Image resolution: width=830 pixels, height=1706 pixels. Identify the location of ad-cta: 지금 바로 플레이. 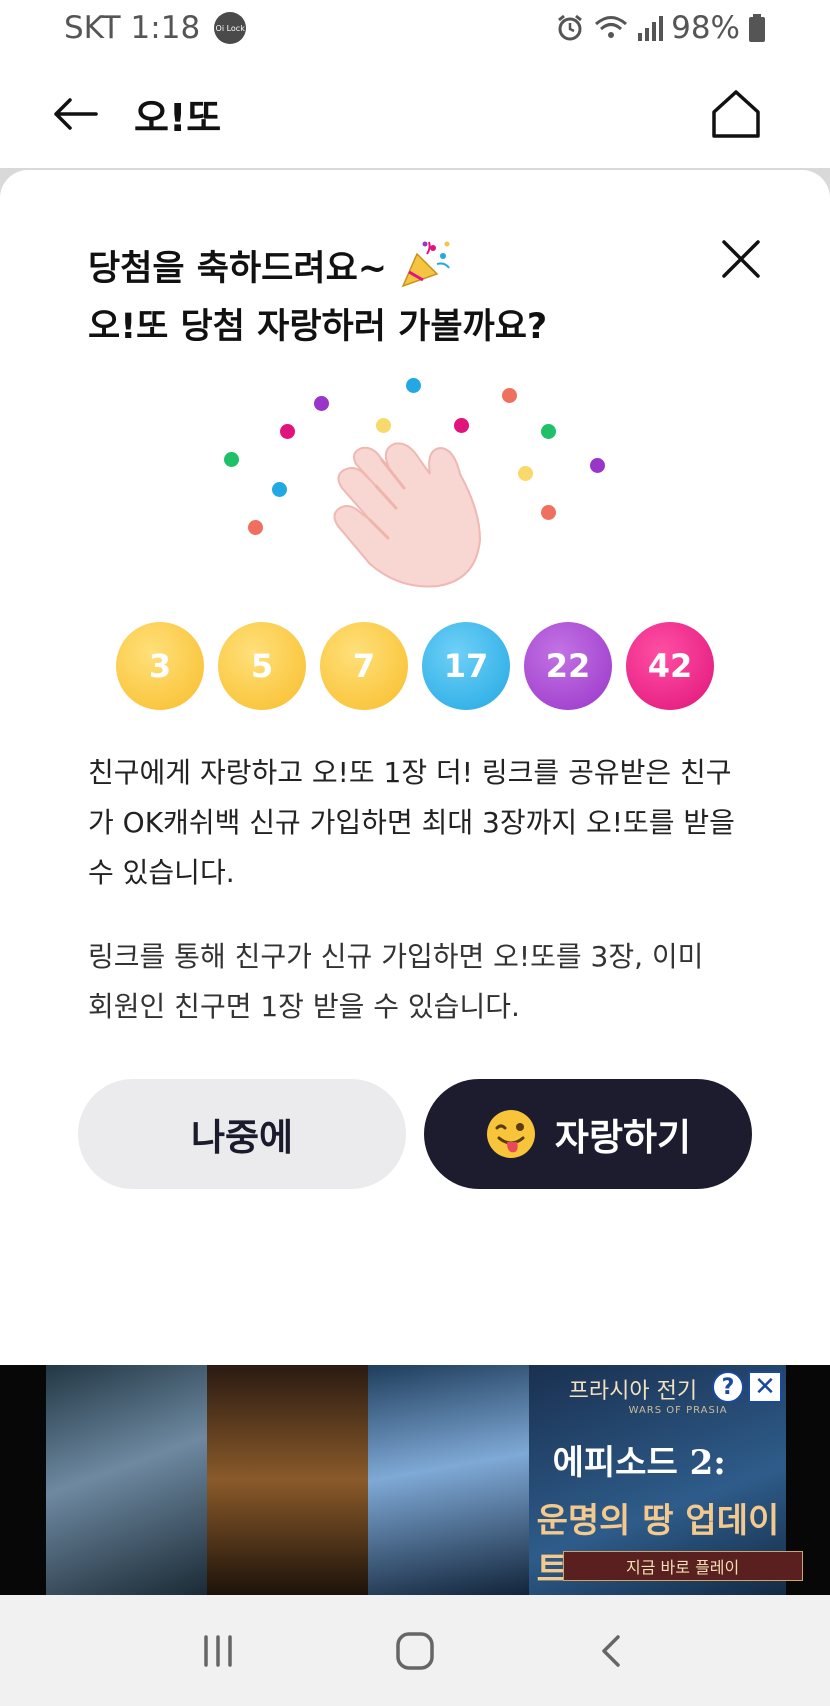
(682, 1566).